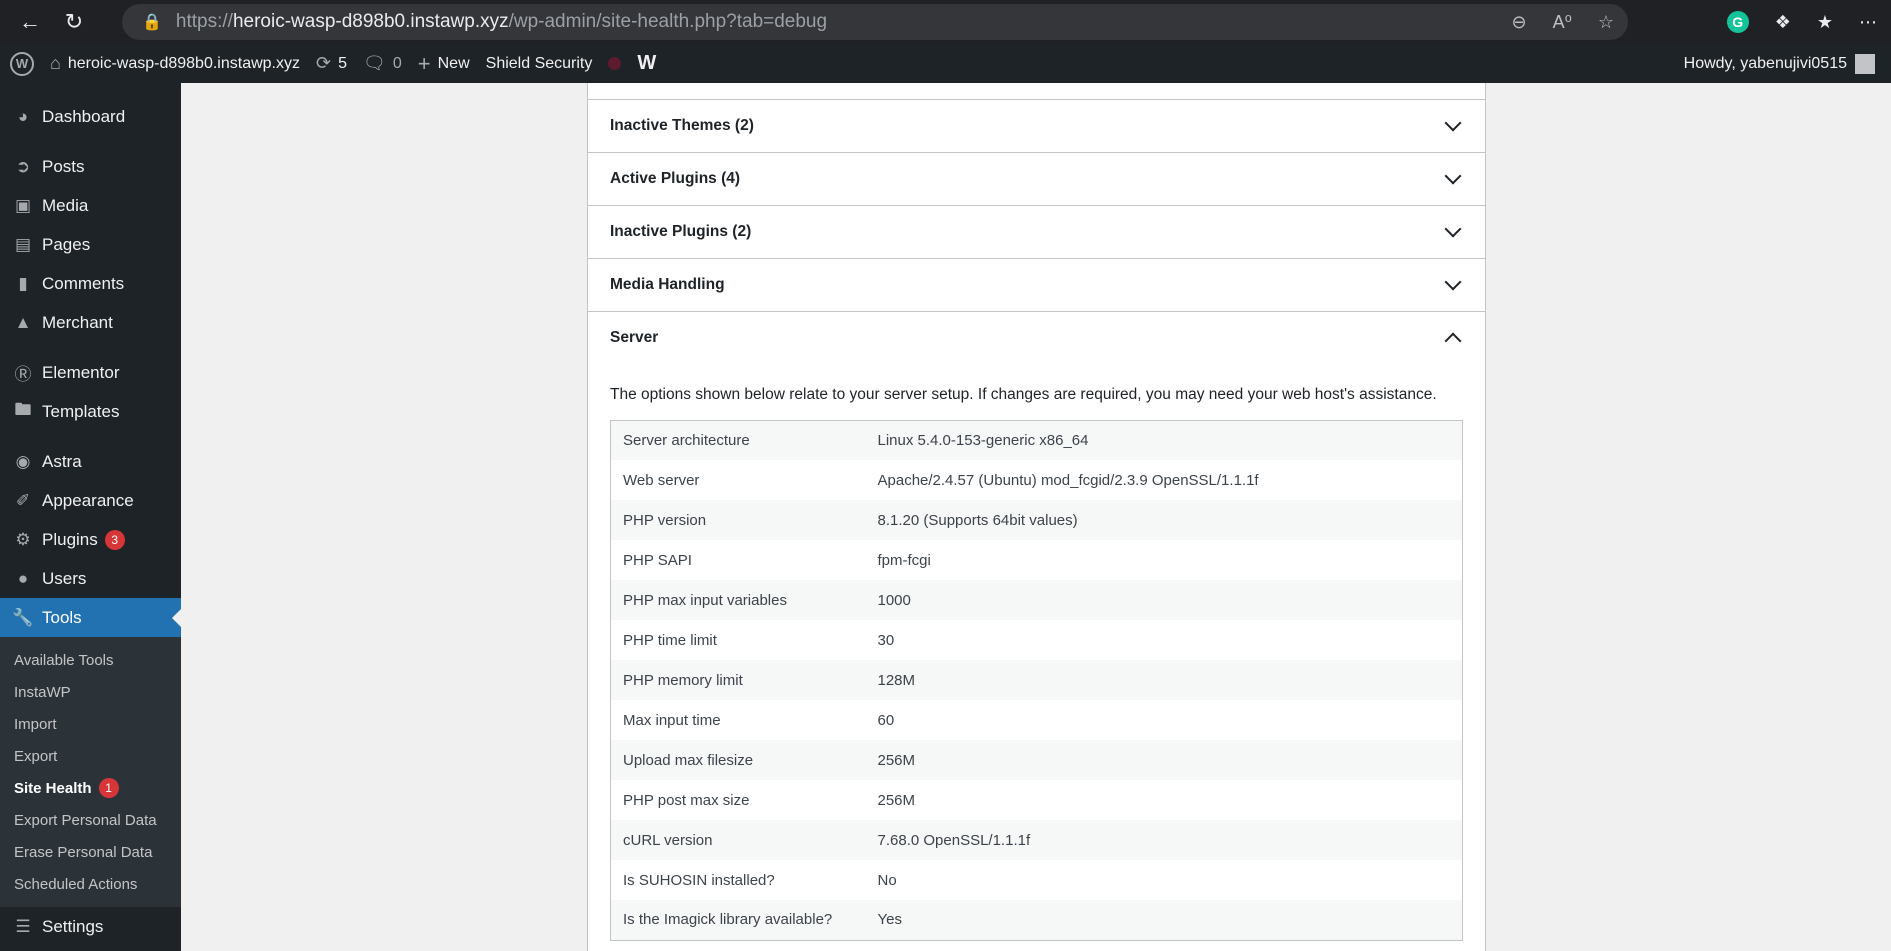 The width and height of the screenshot is (1891, 951). Describe the element at coordinates (1036, 337) in the screenshot. I see `accordion-server: Server` at that location.